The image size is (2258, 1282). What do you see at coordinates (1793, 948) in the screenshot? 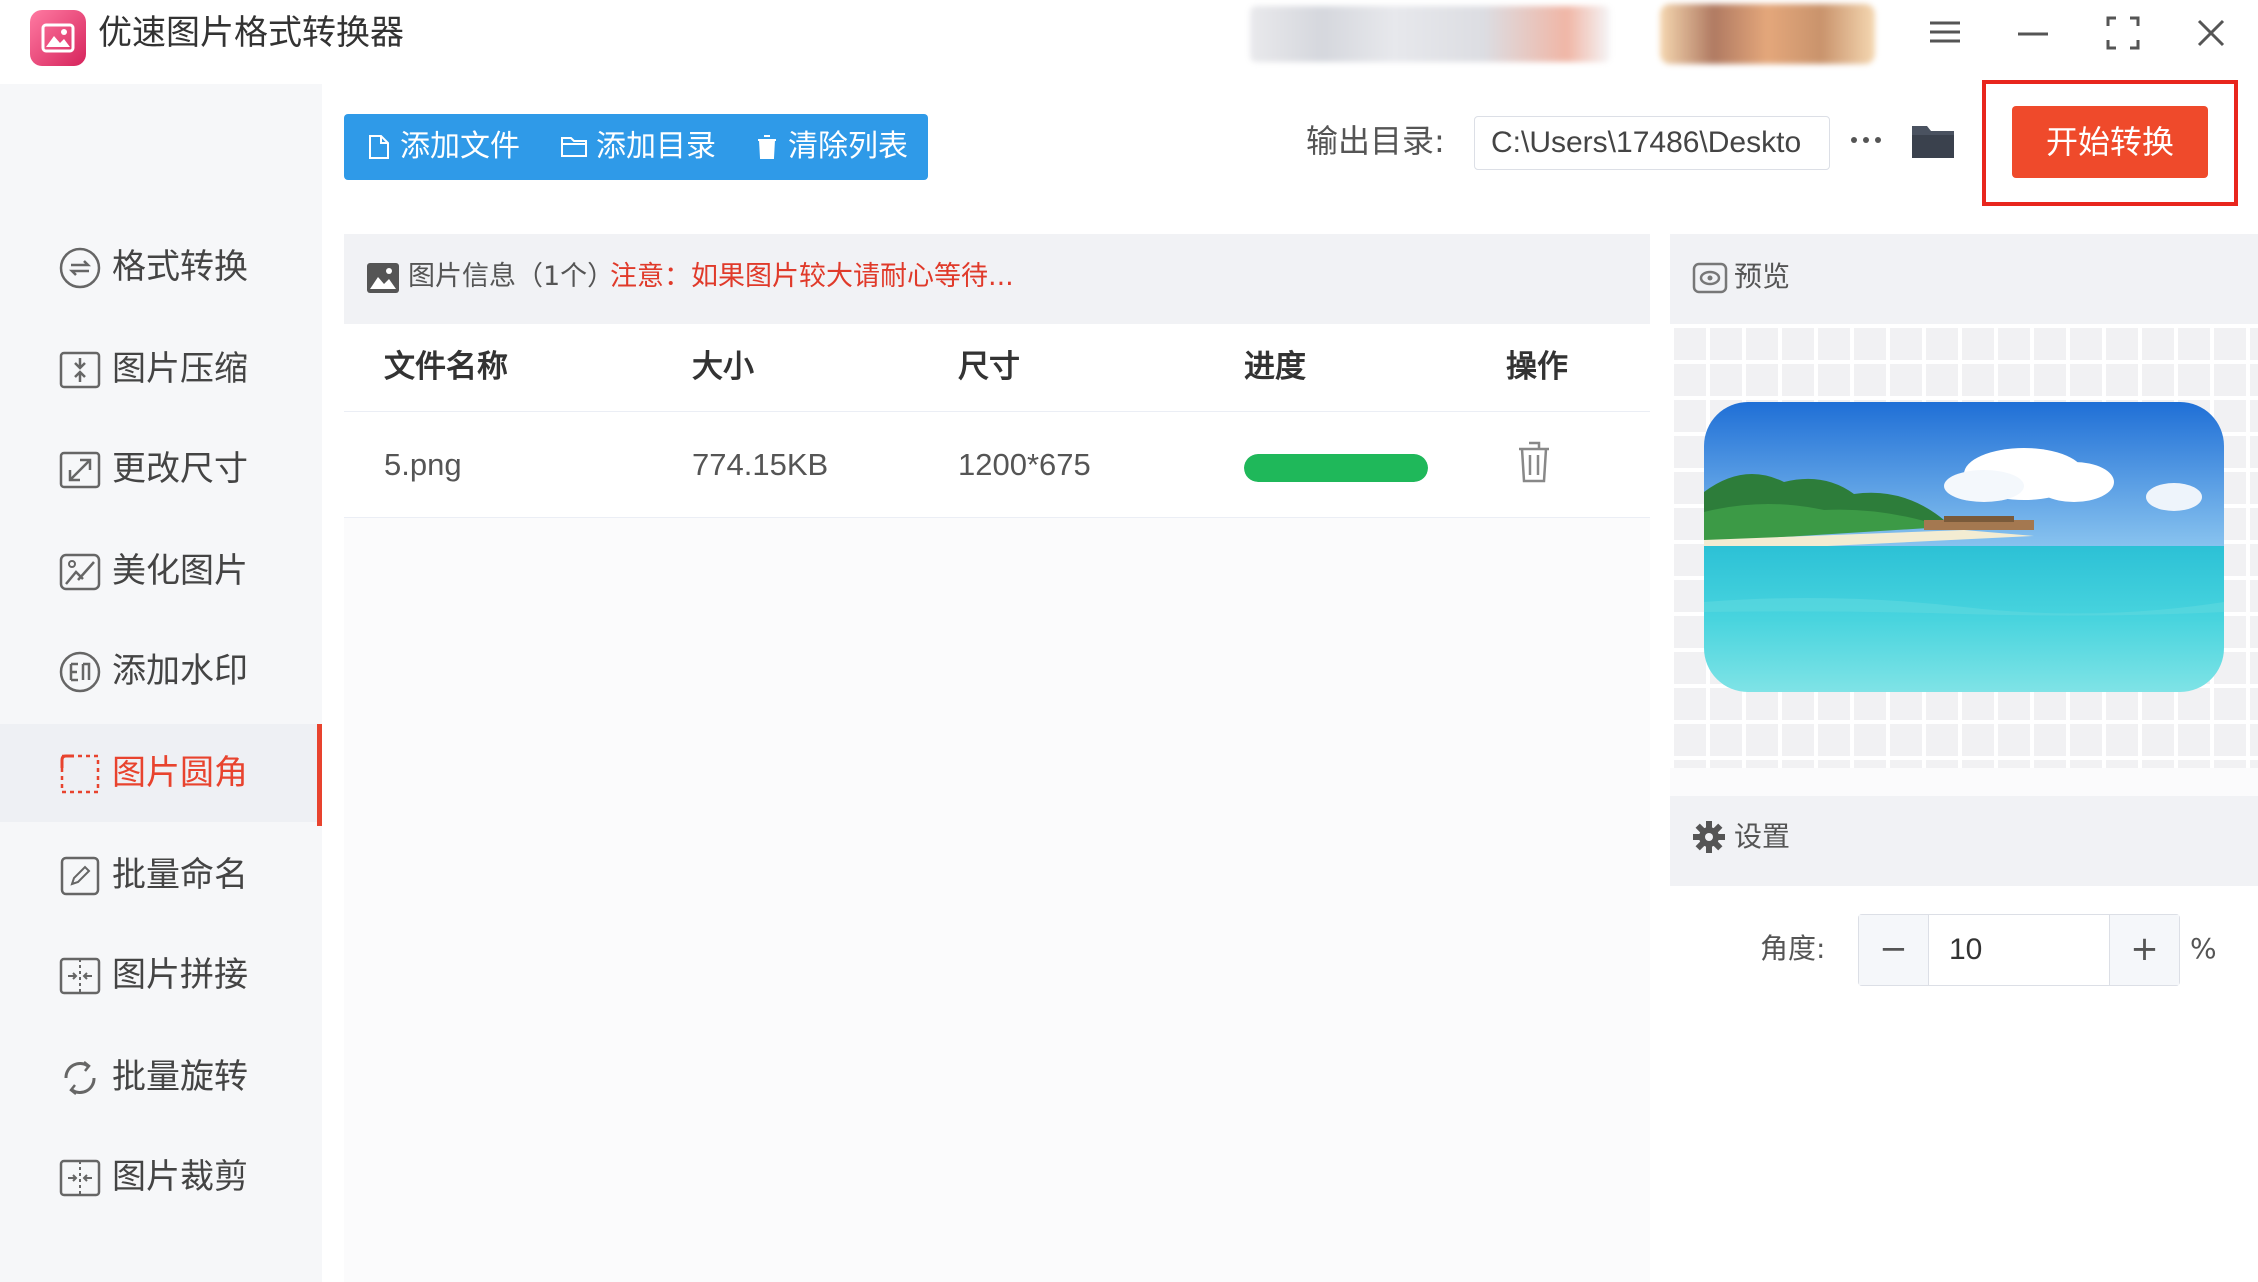
I see `angle-label: 角度:` at bounding box center [1793, 948].